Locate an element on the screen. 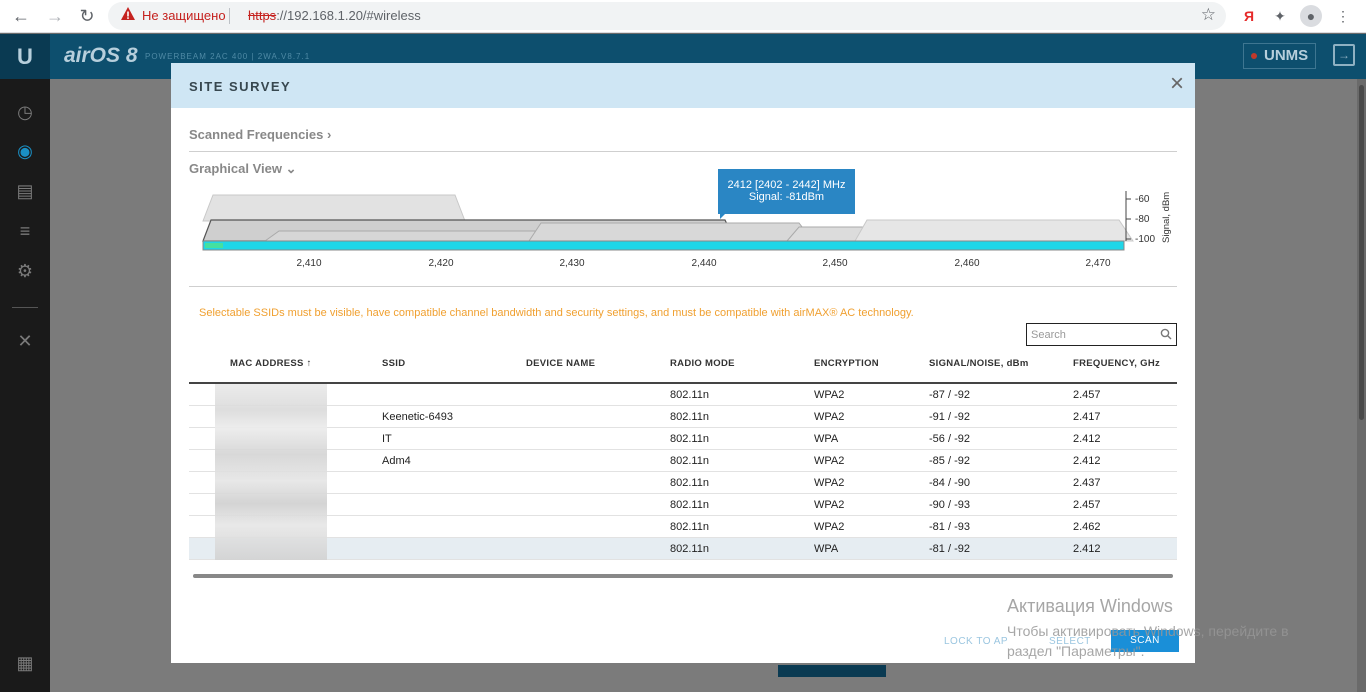  dashboard-icon: ◷ is located at coordinates (25, 112).